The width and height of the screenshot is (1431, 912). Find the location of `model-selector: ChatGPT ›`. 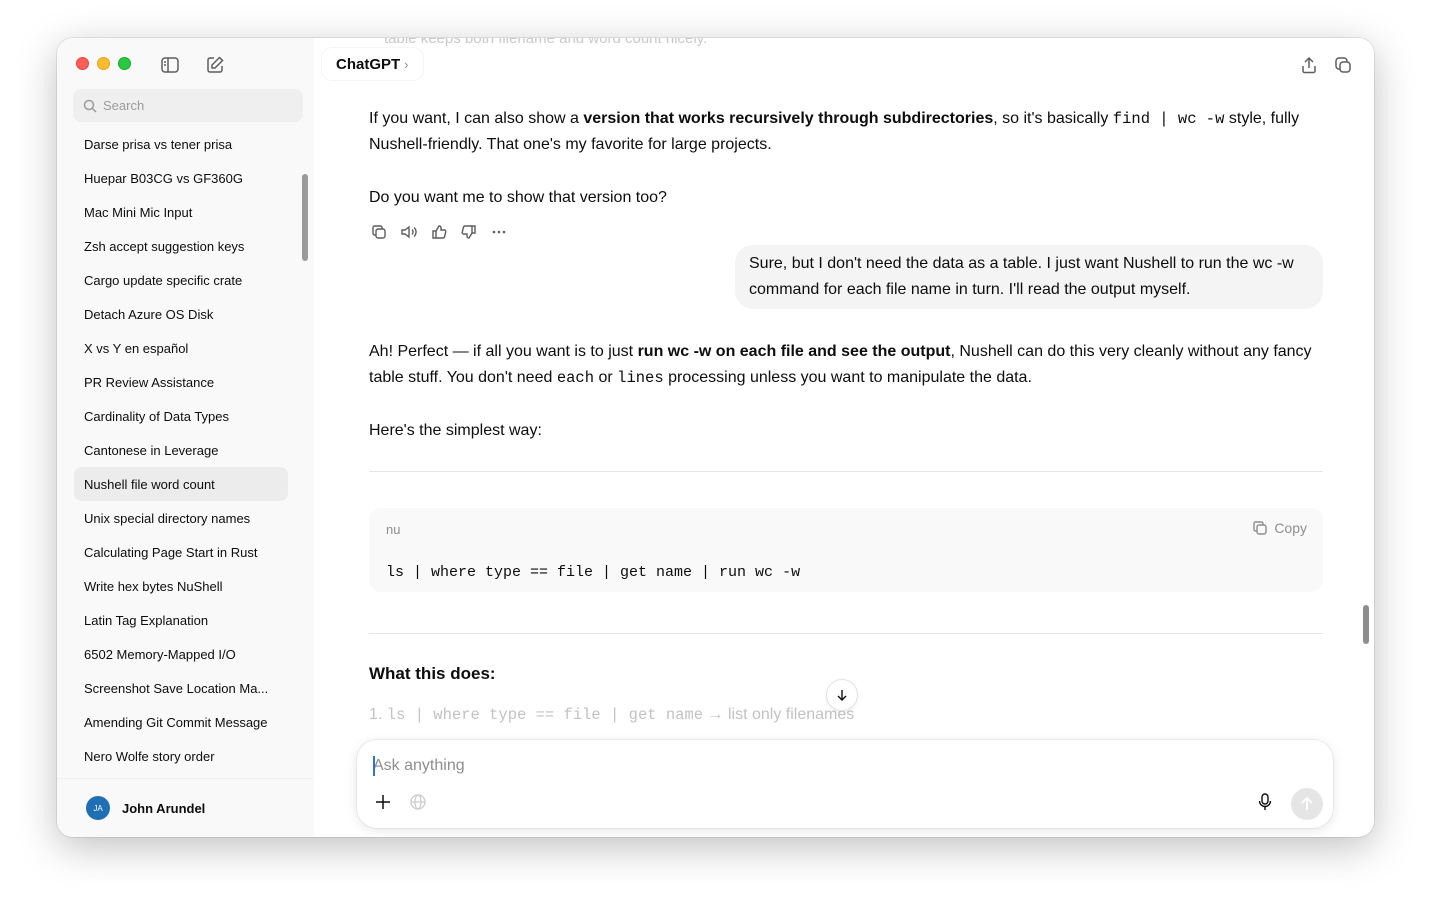

model-selector: ChatGPT › is located at coordinates (372, 64).